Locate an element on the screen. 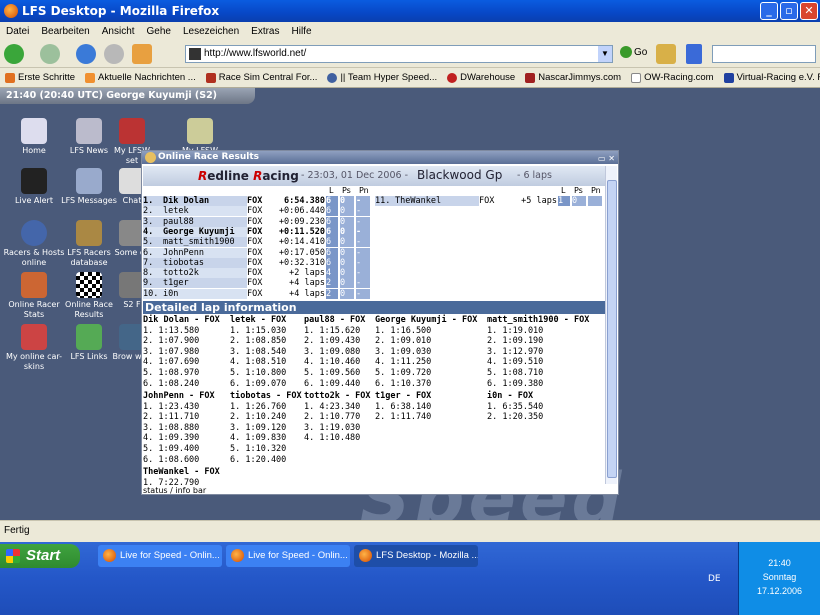 The height and width of the screenshot is (615, 820). bookmark-item: NascarJimmys.com is located at coordinates (573, 77).